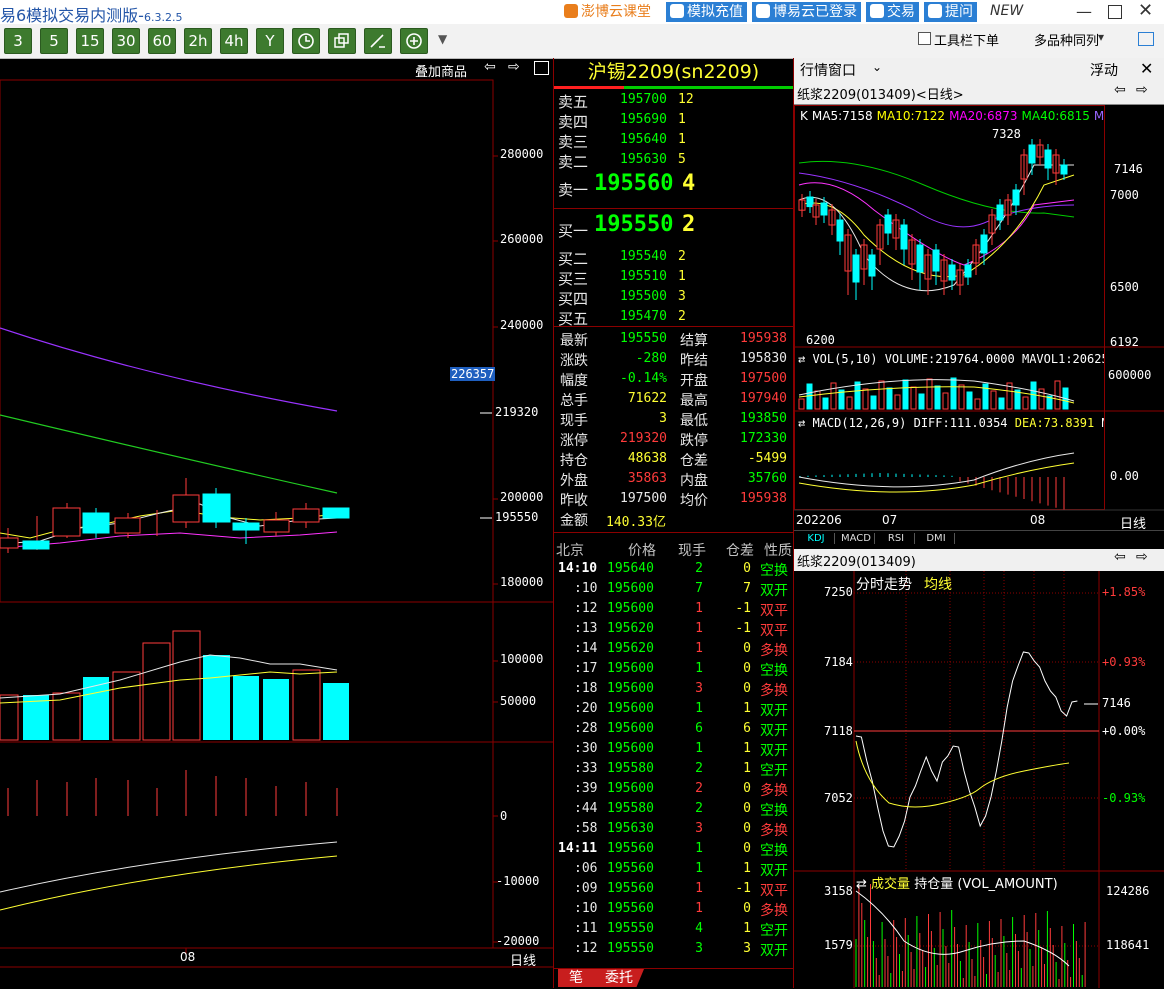 This screenshot has width=1164, height=989. What do you see at coordinates (90, 41) in the screenshot?
I see `period-button-2: 15` at bounding box center [90, 41].